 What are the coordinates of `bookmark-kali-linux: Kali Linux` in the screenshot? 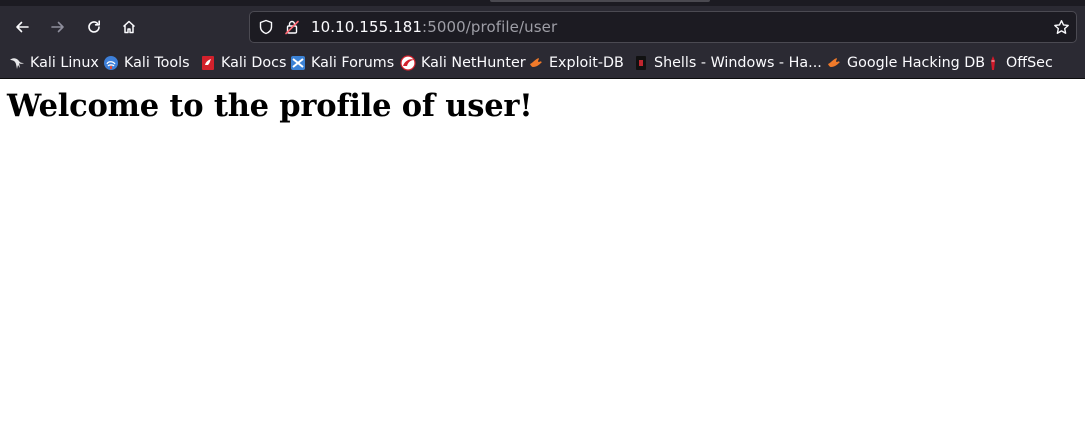 It's located at (54, 63).